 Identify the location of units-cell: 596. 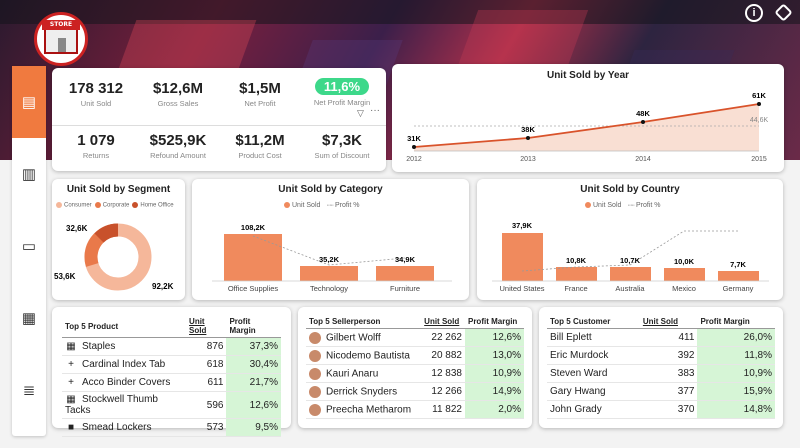
(206, 405).